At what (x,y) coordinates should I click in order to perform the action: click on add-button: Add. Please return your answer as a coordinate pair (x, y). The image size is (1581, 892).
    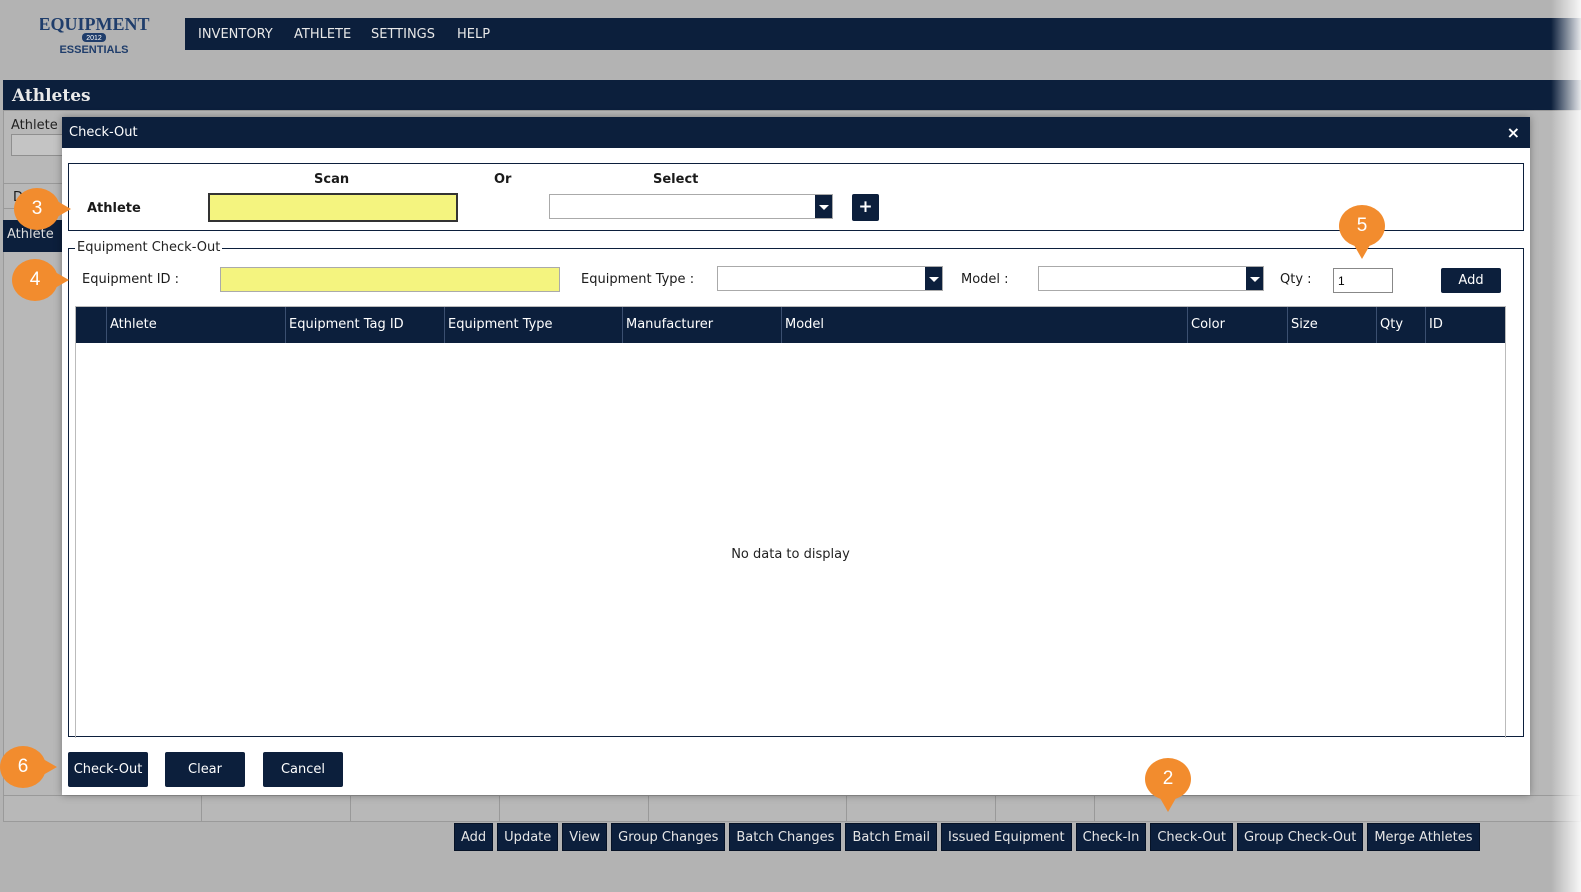
    Looking at the image, I should click on (474, 837).